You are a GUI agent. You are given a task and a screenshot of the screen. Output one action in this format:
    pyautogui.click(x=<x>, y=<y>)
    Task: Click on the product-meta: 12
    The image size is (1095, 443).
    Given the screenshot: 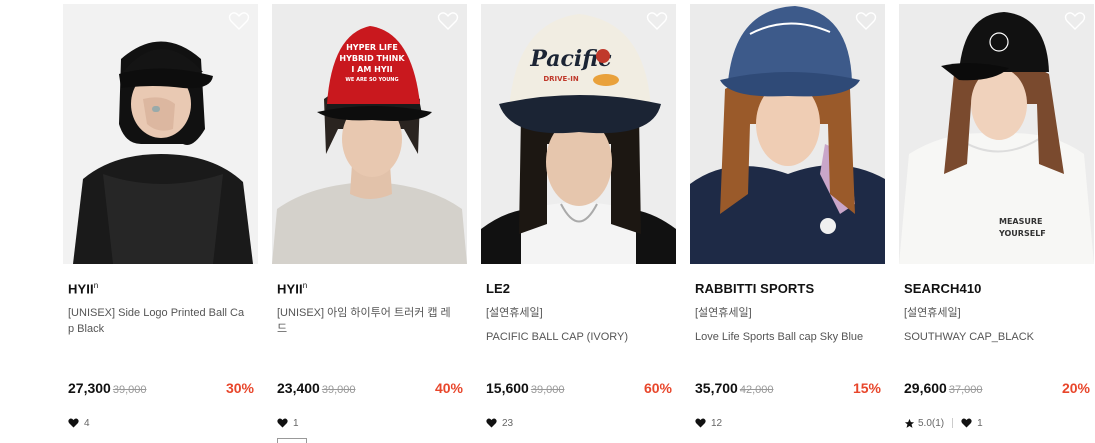 What is the action you would take?
    pyautogui.click(x=708, y=423)
    